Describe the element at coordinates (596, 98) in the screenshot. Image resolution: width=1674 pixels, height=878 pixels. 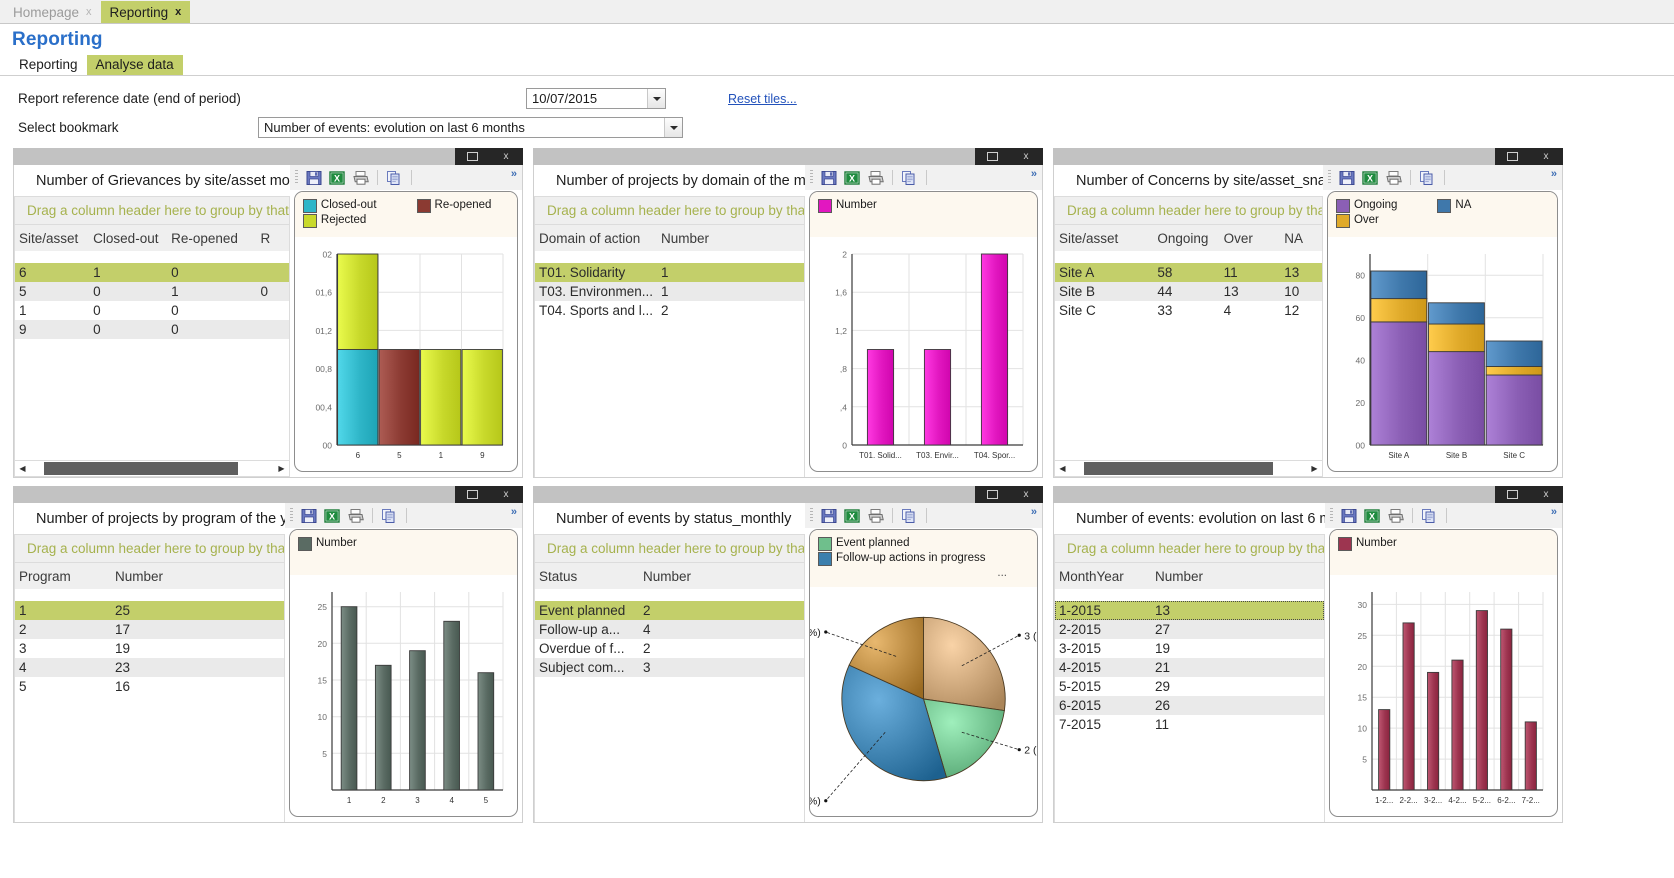
I see `report-date-combobox: 10/07/2015` at that location.